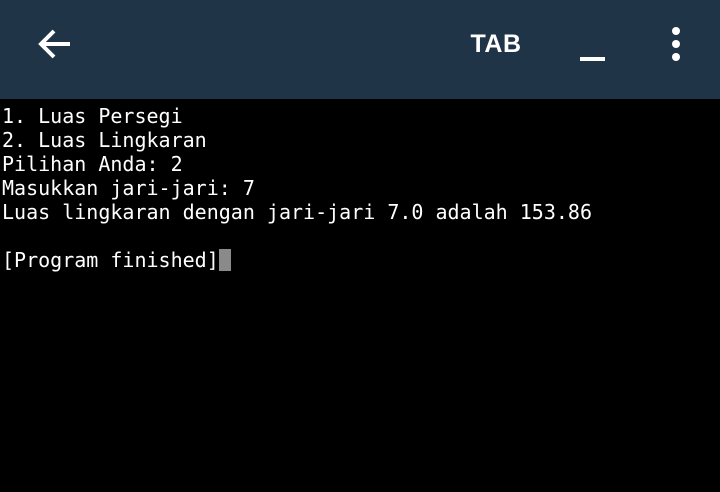 Image resolution: width=720 pixels, height=492 pixels. Describe the element at coordinates (676, 44) in the screenshot. I see `overflow-menu-button` at that location.